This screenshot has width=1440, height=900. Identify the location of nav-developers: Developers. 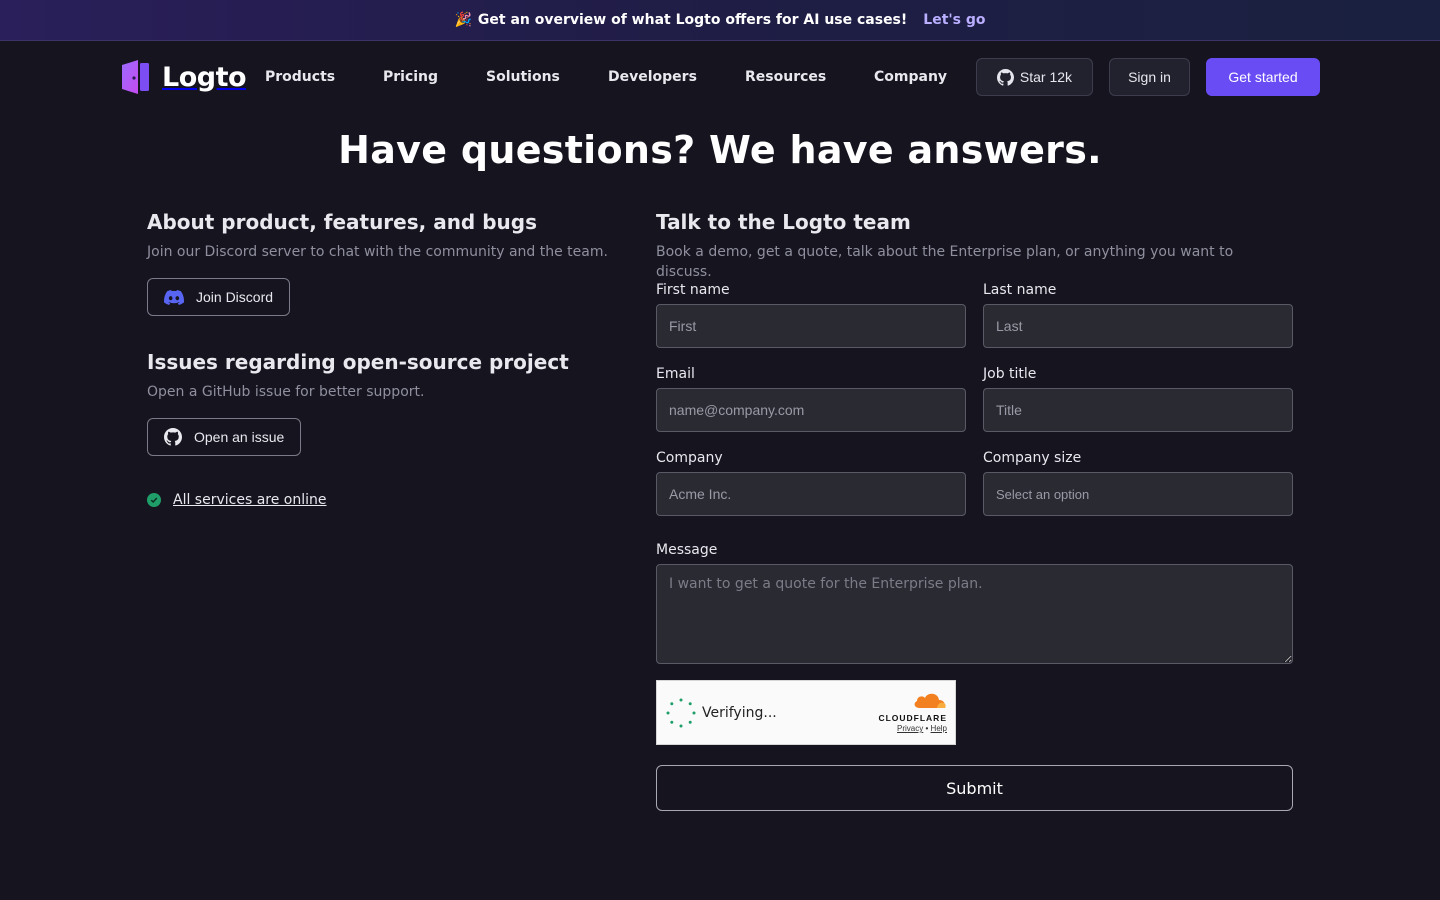
(652, 77).